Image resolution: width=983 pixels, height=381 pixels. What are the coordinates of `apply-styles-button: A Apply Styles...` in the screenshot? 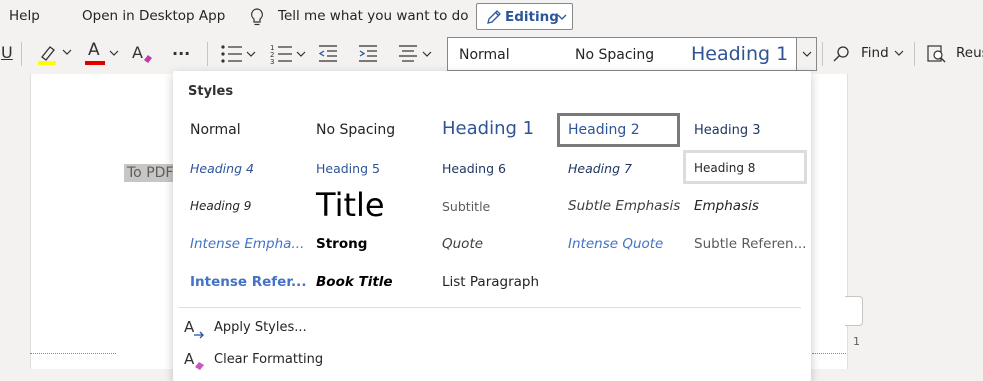 It's located at (333, 328).